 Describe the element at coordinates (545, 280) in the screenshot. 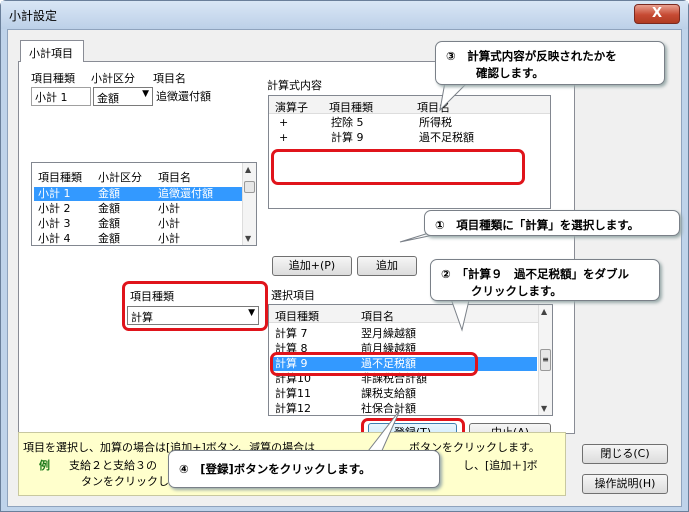

I see `callout-step2: ② 「計算９ 過不足税額」をダブル クリックします。` at that location.